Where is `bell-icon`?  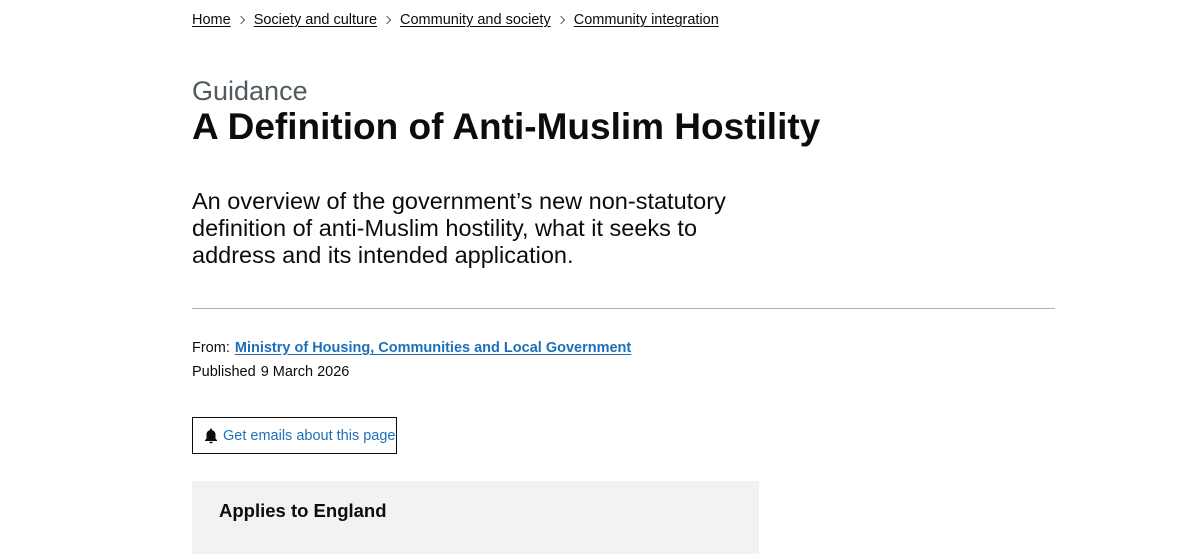 bell-icon is located at coordinates (211, 435).